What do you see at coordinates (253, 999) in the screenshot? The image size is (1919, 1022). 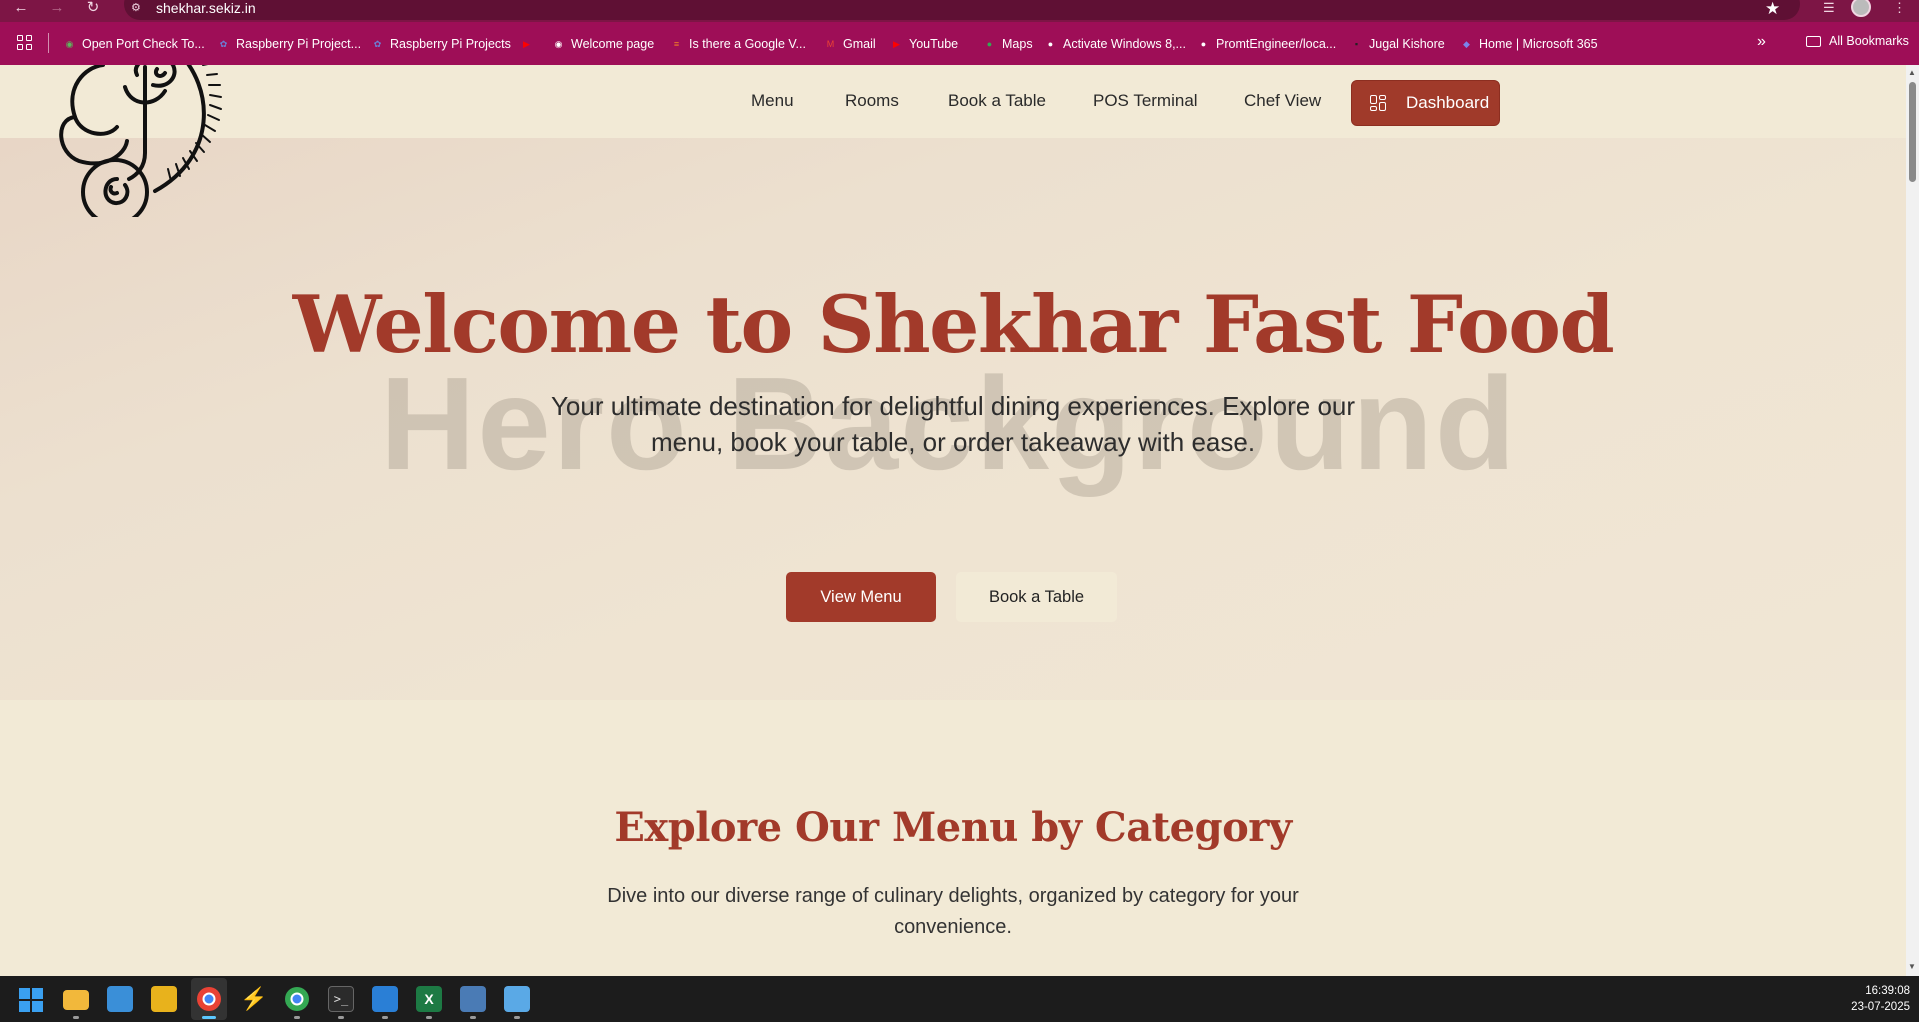 I see `bolt-app-icon: ⚡` at bounding box center [253, 999].